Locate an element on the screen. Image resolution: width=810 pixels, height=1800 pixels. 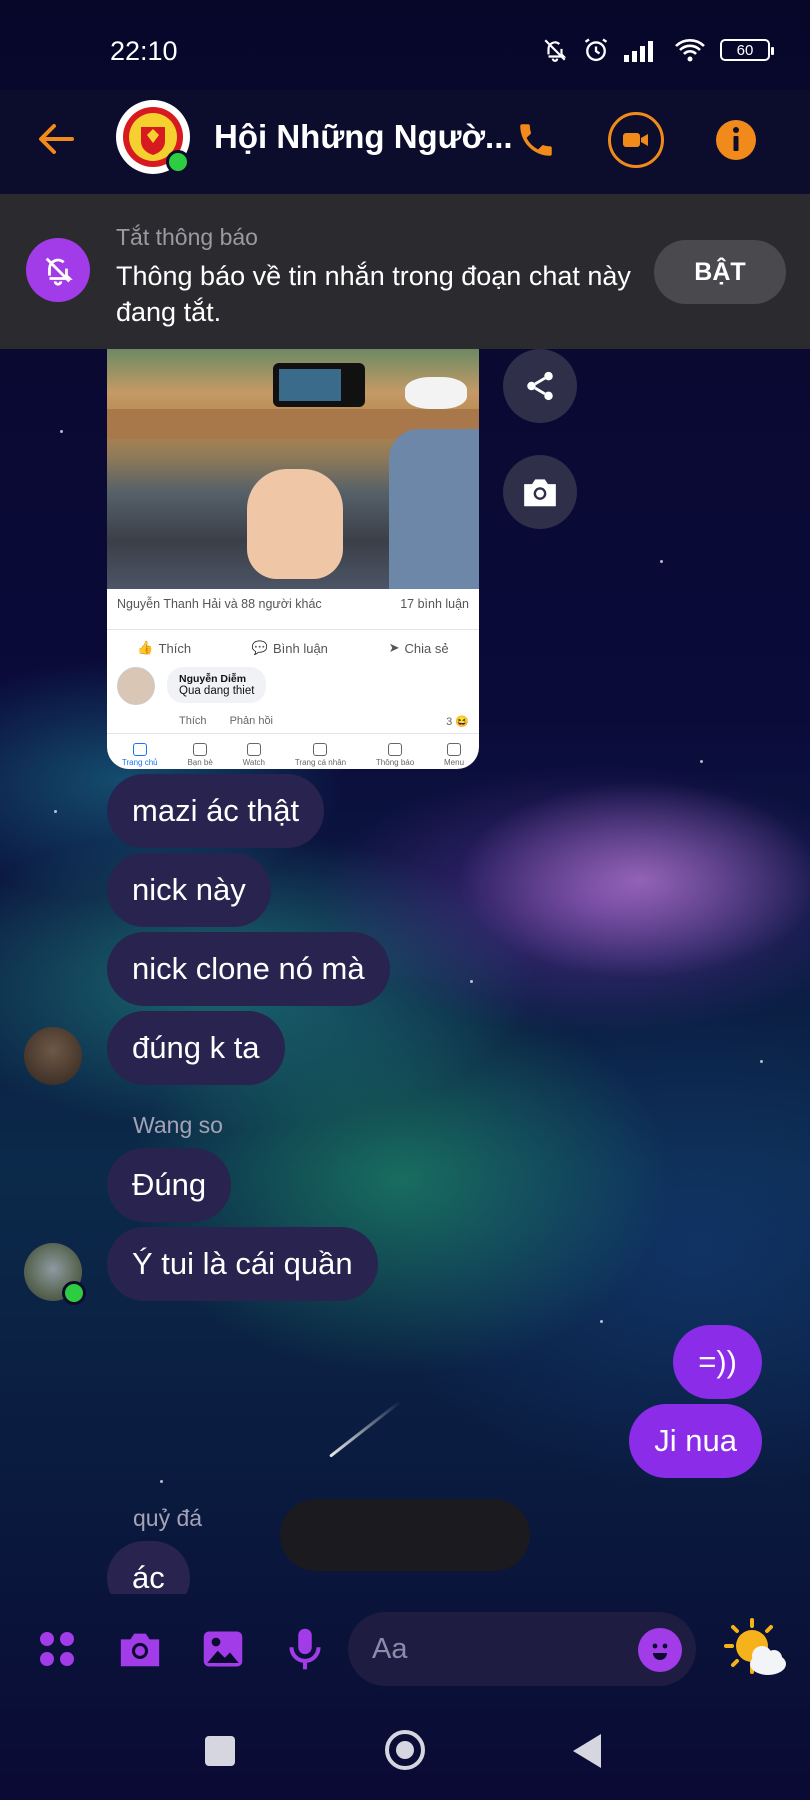
emoji-icon is located at coordinates (660, 1650).